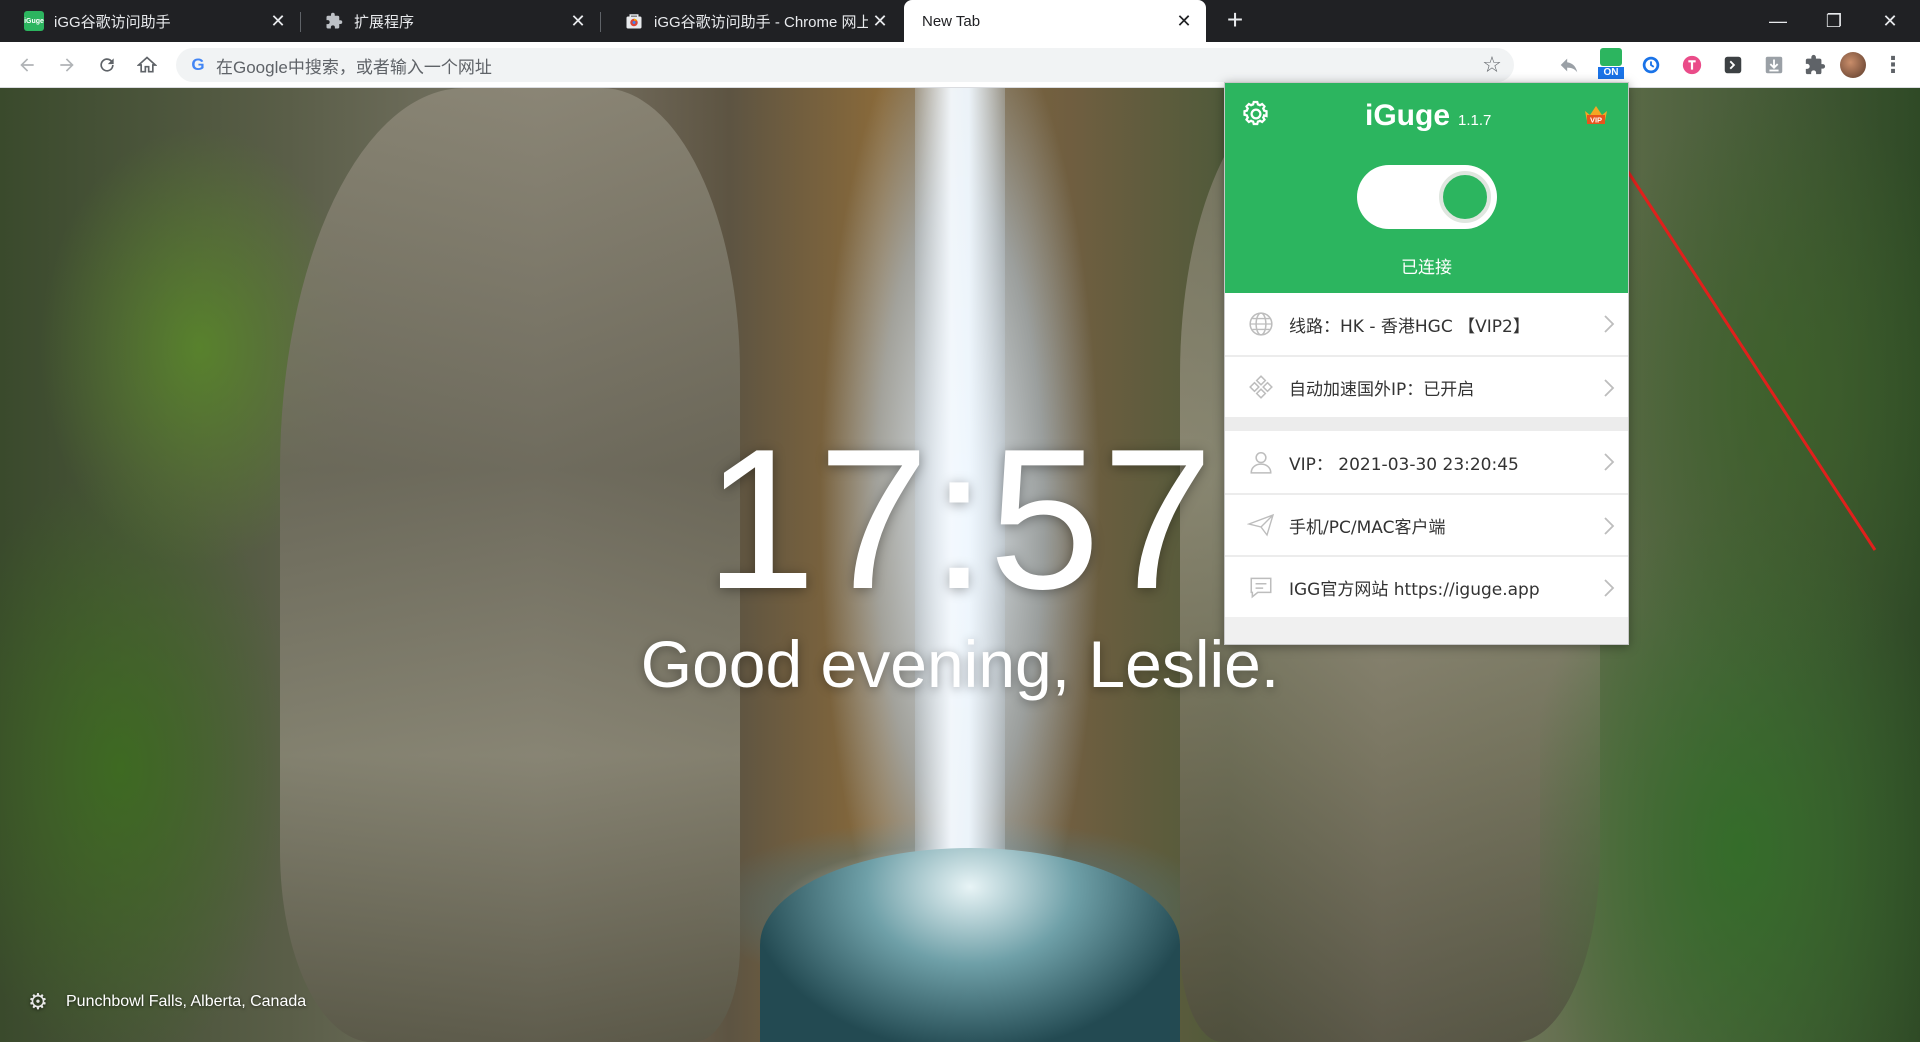 This screenshot has height=1042, width=1920. I want to click on forward-button, so click(67, 65).